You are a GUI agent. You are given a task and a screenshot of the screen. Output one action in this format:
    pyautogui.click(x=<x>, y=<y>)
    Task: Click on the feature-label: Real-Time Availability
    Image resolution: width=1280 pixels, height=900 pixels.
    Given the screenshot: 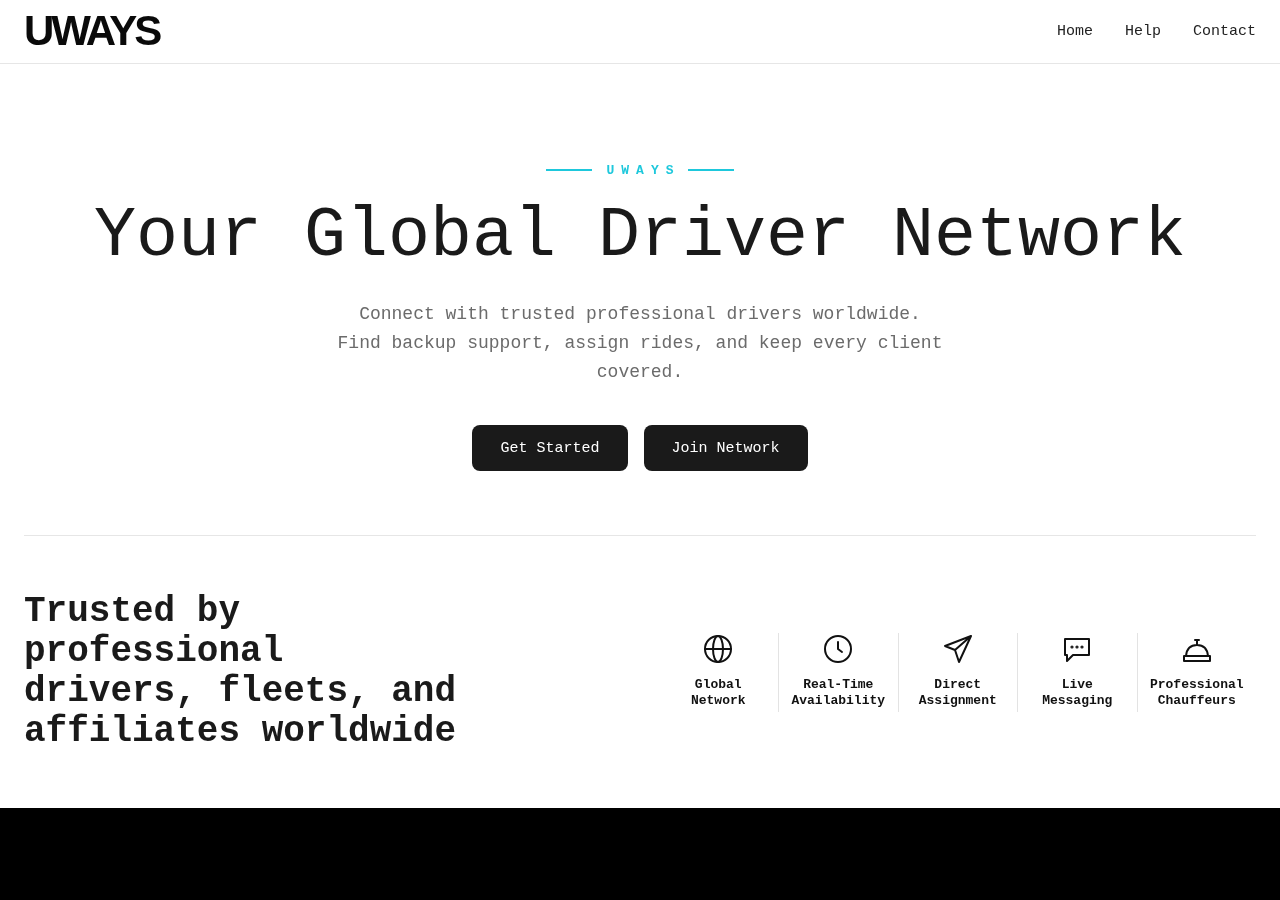 What is the action you would take?
    pyautogui.click(x=838, y=692)
    